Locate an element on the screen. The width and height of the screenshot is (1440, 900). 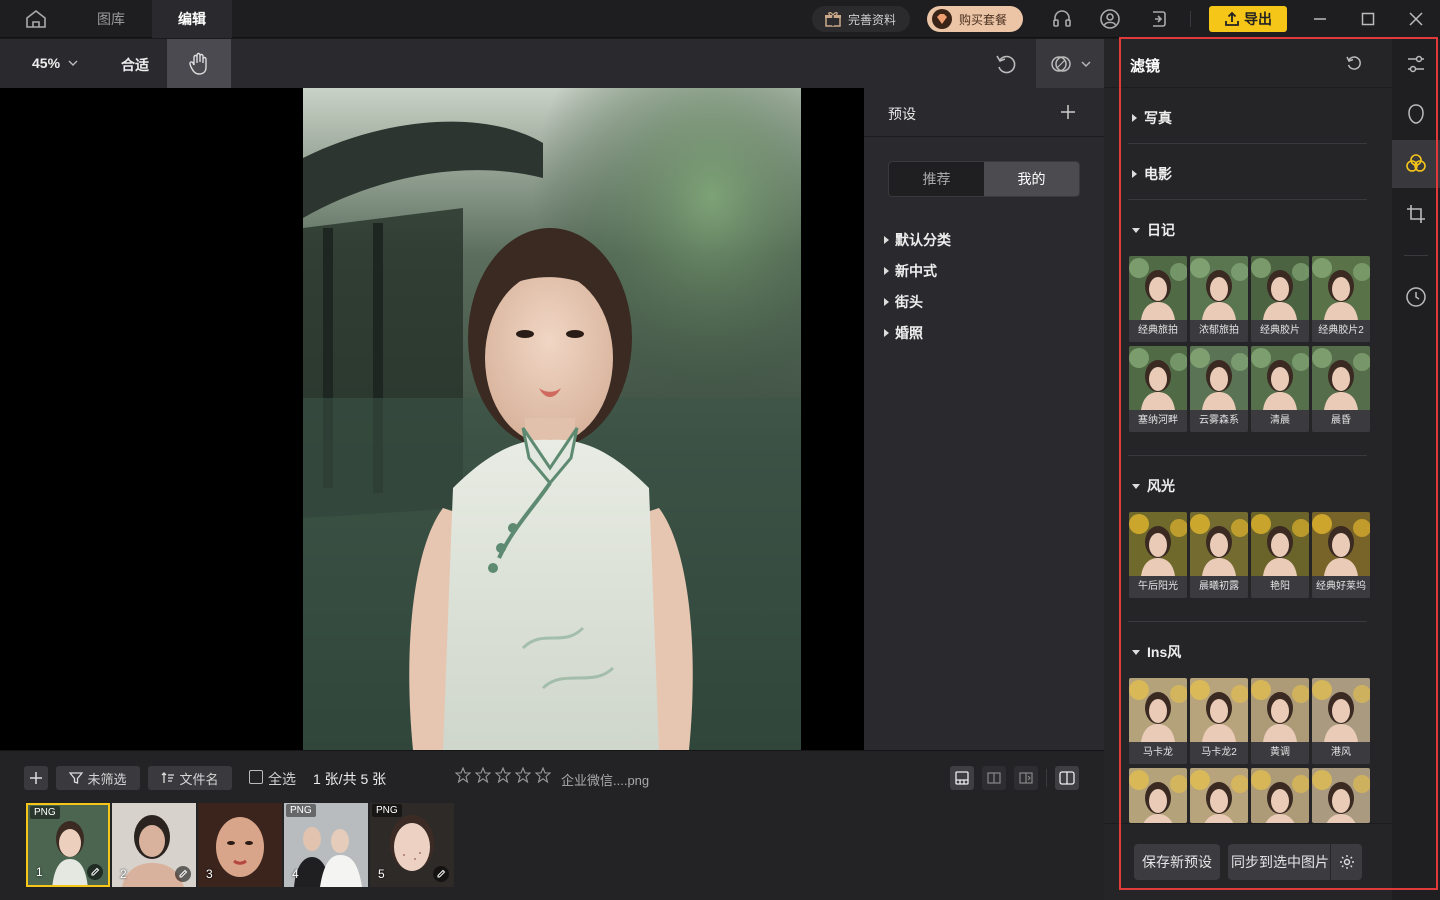
filter-title: 滤镜 is located at coordinates (1145, 66).